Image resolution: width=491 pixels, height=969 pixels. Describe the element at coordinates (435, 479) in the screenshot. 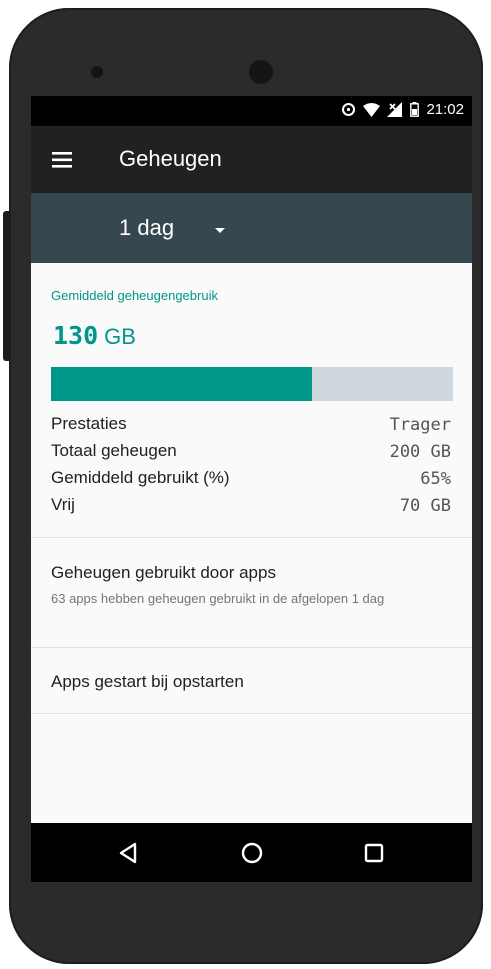

I see `stat-value: 65%` at that location.